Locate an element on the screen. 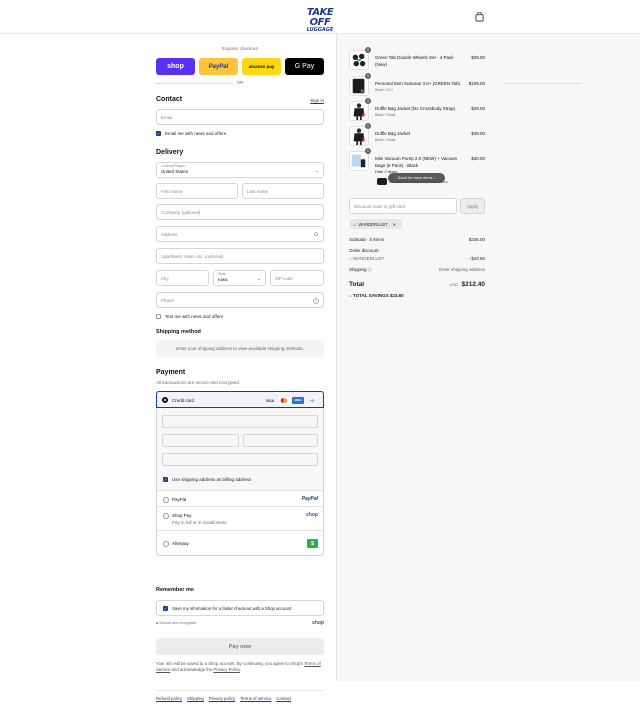  afterpay-option: Afterpay $ is located at coordinates (240, 543).